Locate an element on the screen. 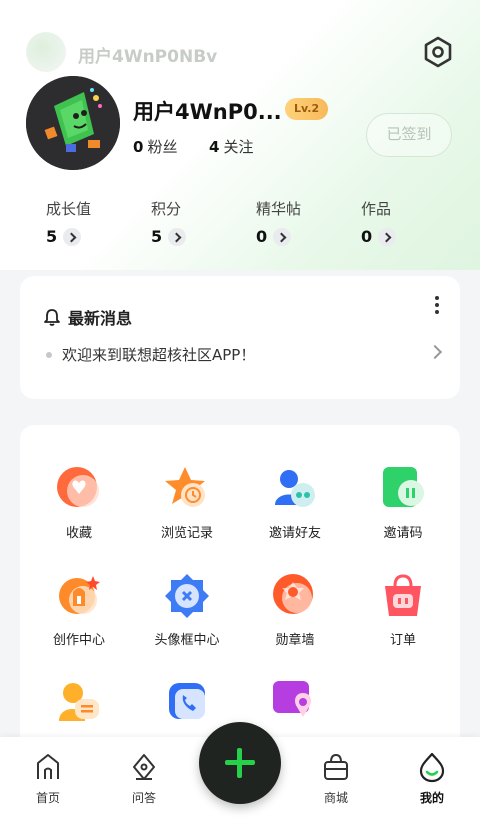 This screenshot has width=480, height=823. medal-wall-item: 勋章墙 is located at coordinates (295, 610).